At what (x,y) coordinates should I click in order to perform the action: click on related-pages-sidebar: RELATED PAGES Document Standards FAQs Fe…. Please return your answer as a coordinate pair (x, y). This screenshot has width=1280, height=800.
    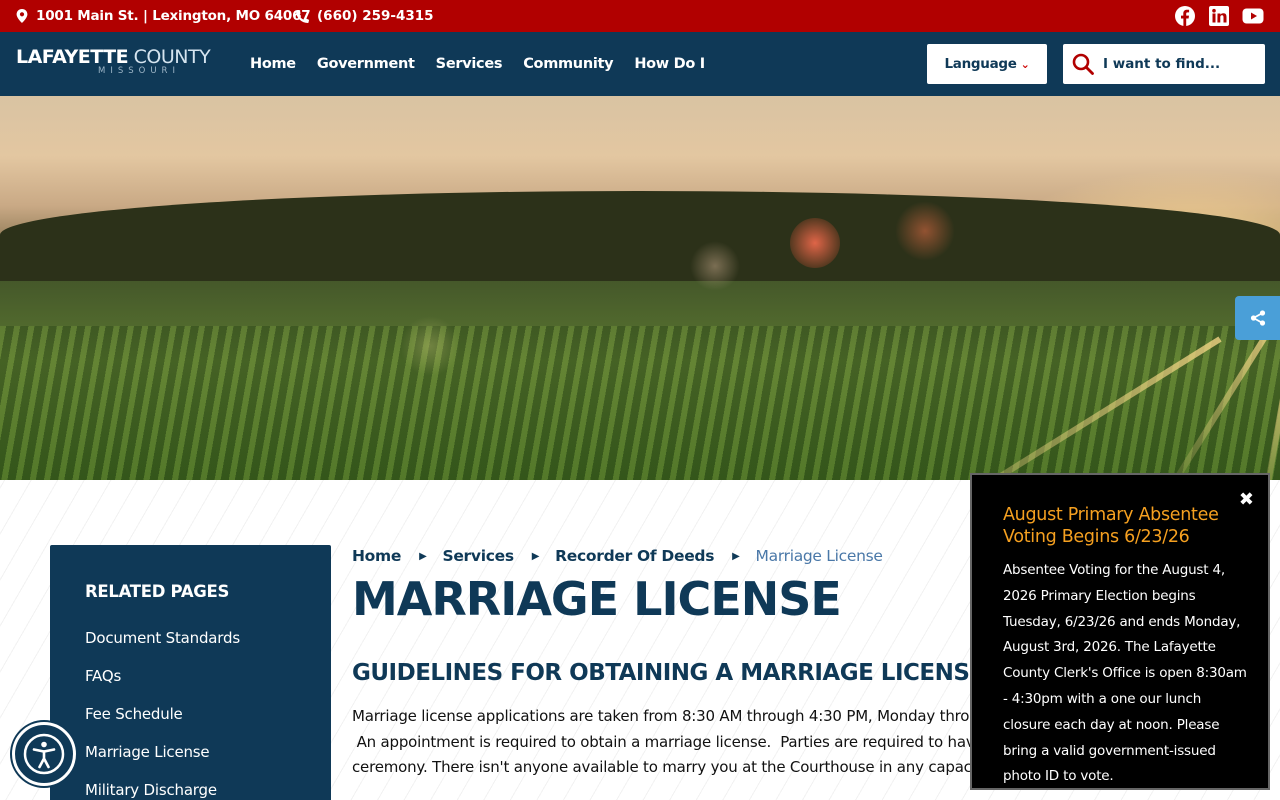
    Looking at the image, I should click on (190, 672).